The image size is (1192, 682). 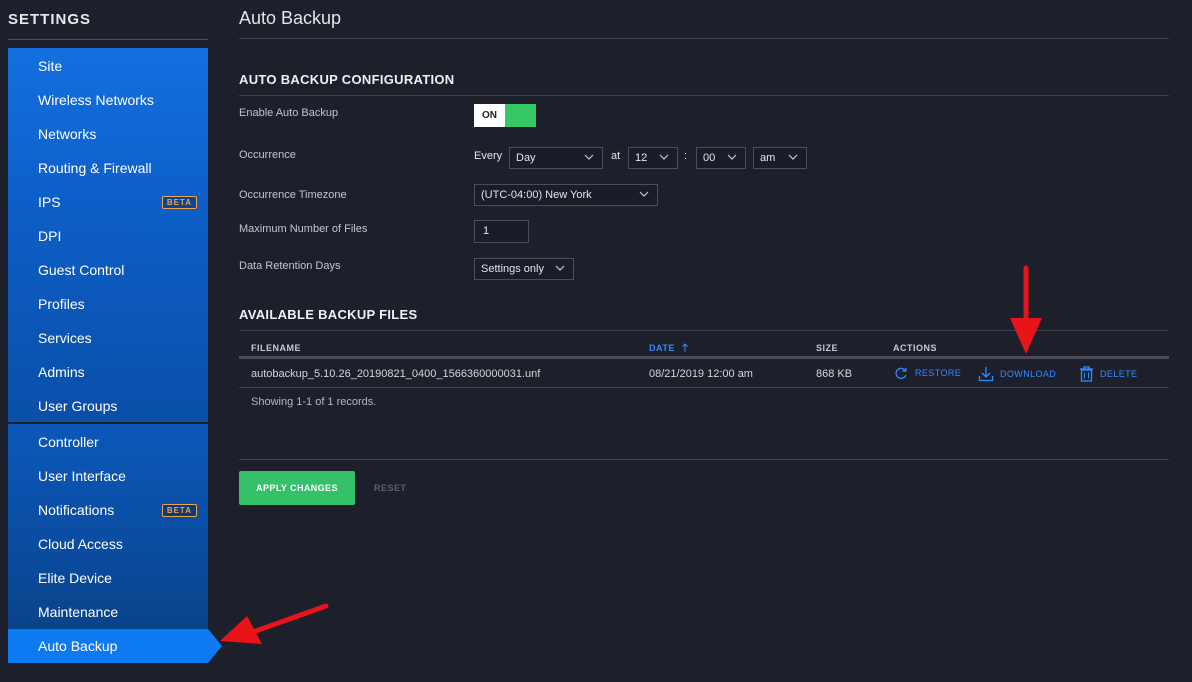 What do you see at coordinates (108, 236) in the screenshot?
I see `sidebar-item-dpi: DPI` at bounding box center [108, 236].